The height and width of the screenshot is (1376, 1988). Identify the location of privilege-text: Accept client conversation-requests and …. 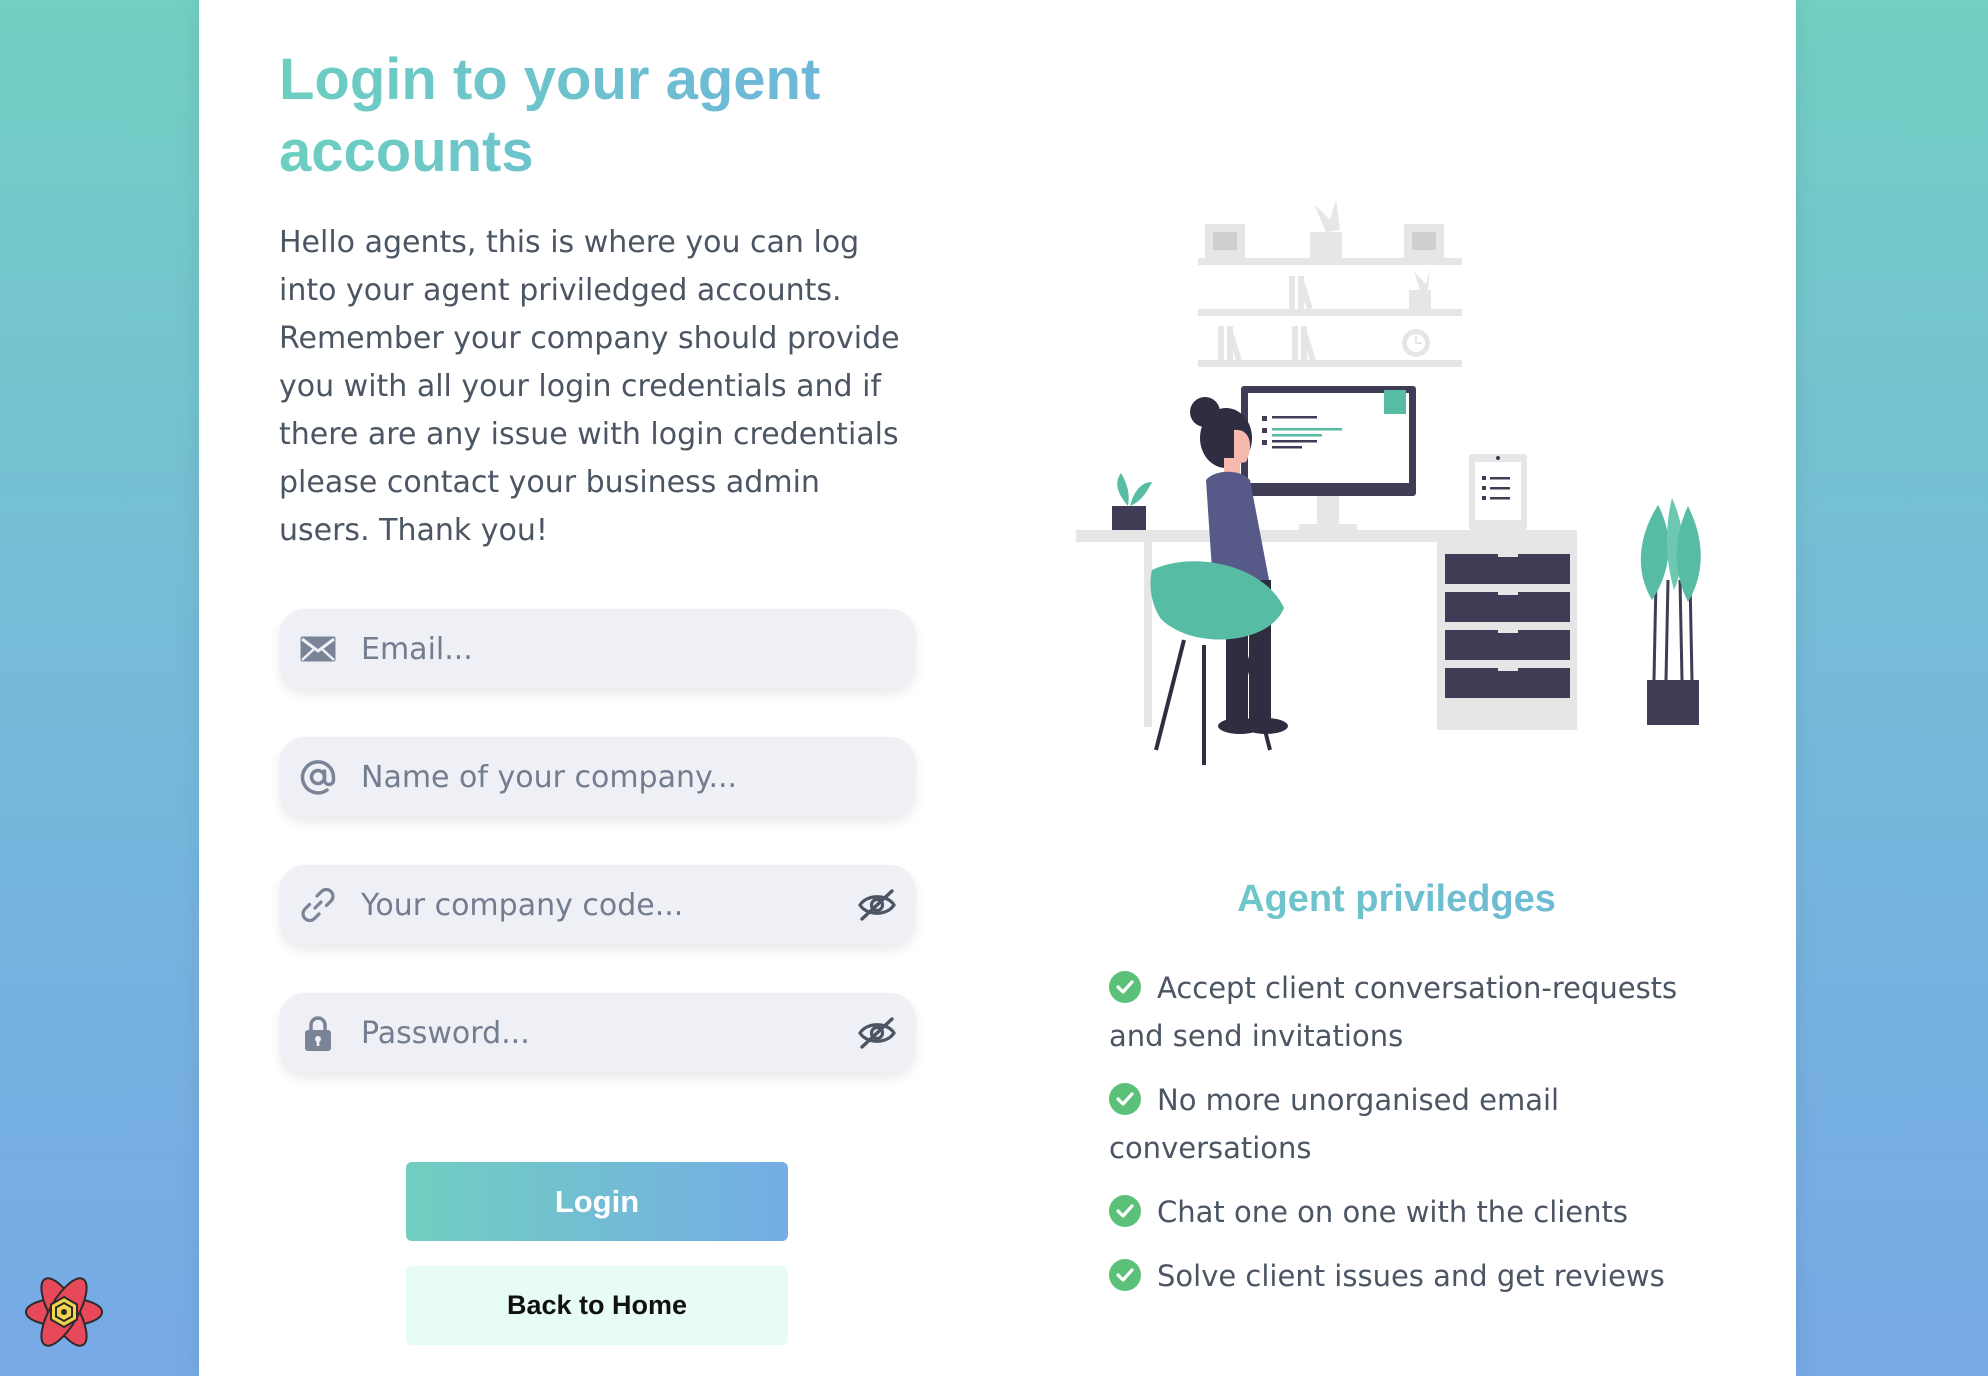
(1393, 1012).